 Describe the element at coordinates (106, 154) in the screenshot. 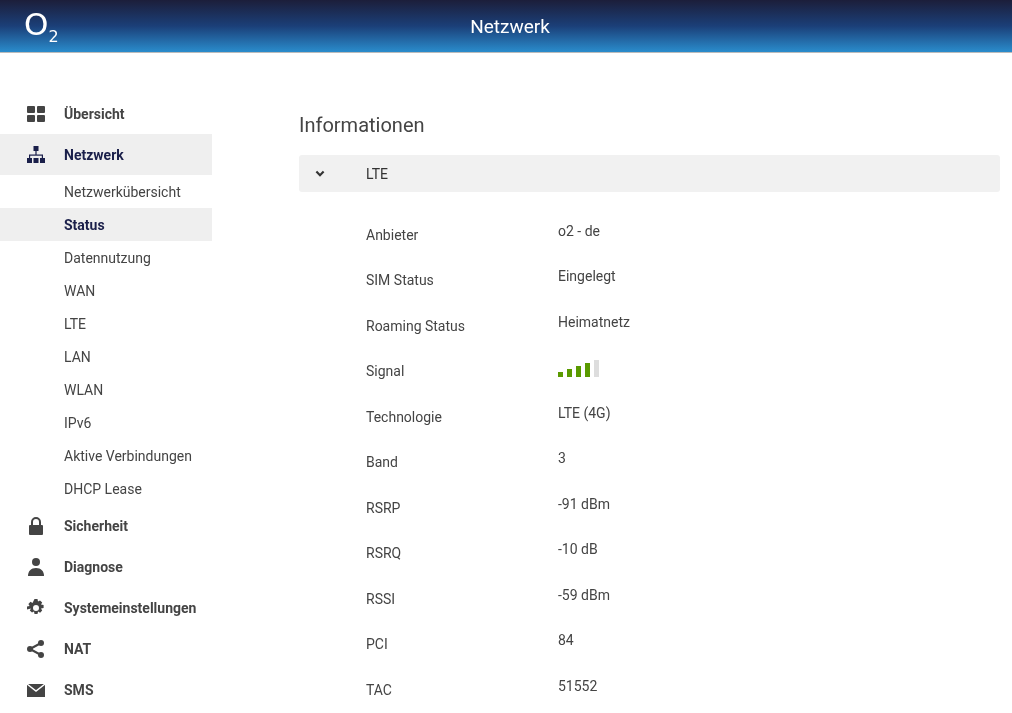

I see `sidebar-item: Netzwerk` at that location.